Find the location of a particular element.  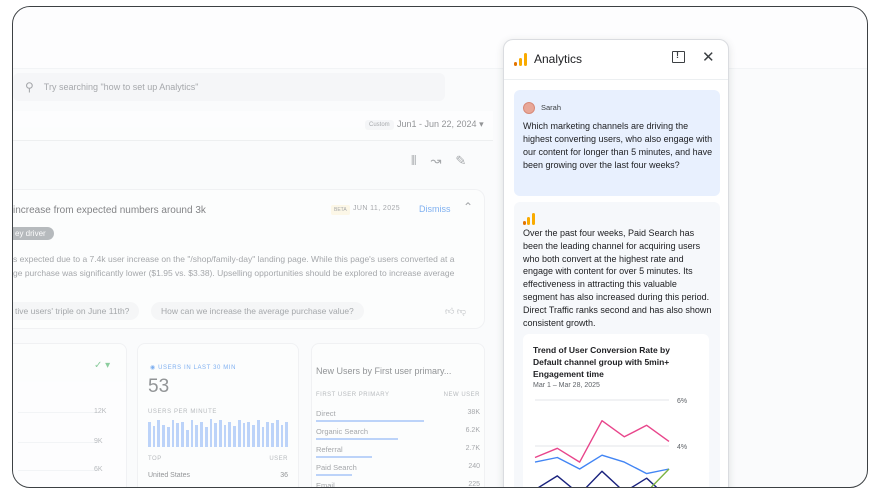

suggested-question: tive users' triple on June 11th? is located at coordinates (76, 311).